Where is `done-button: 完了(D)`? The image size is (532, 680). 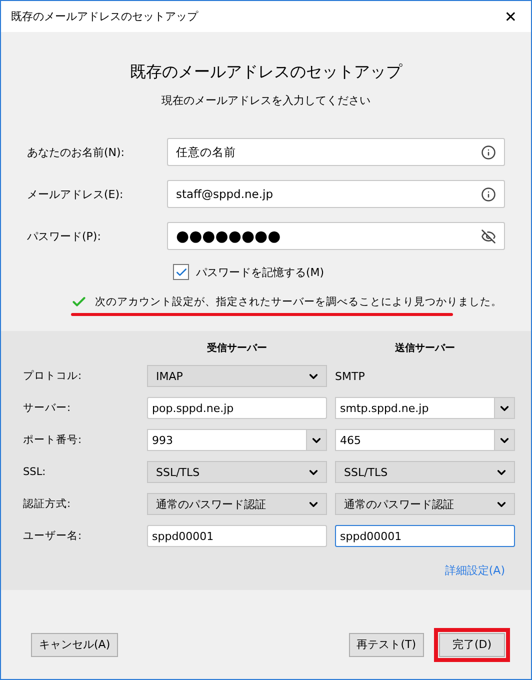
done-button: 完了(D) is located at coordinates (472, 644).